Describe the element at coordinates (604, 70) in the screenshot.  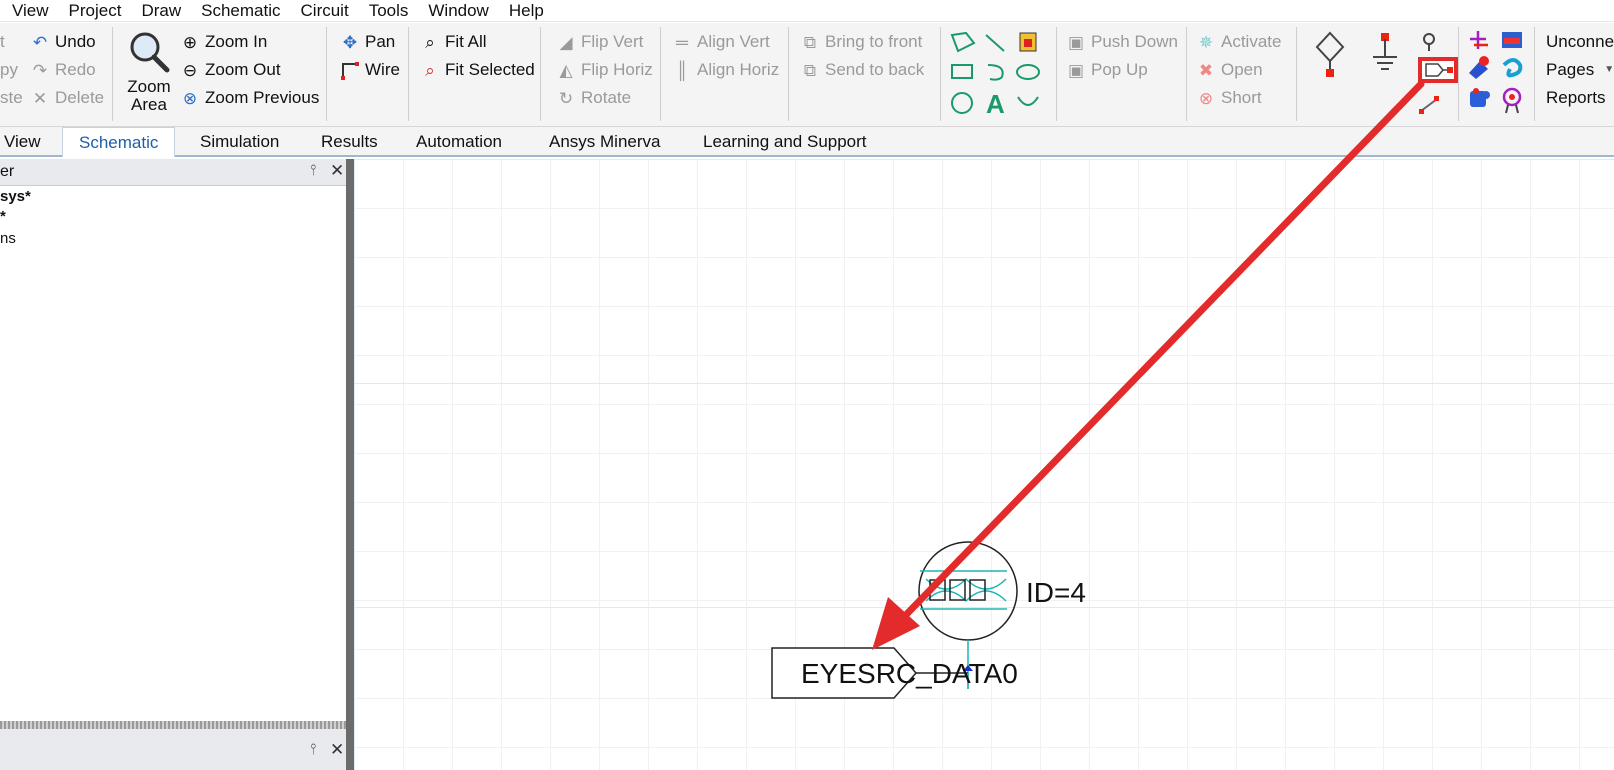
I see `flip-horiz-button: ◭ Flip Horiz` at that location.